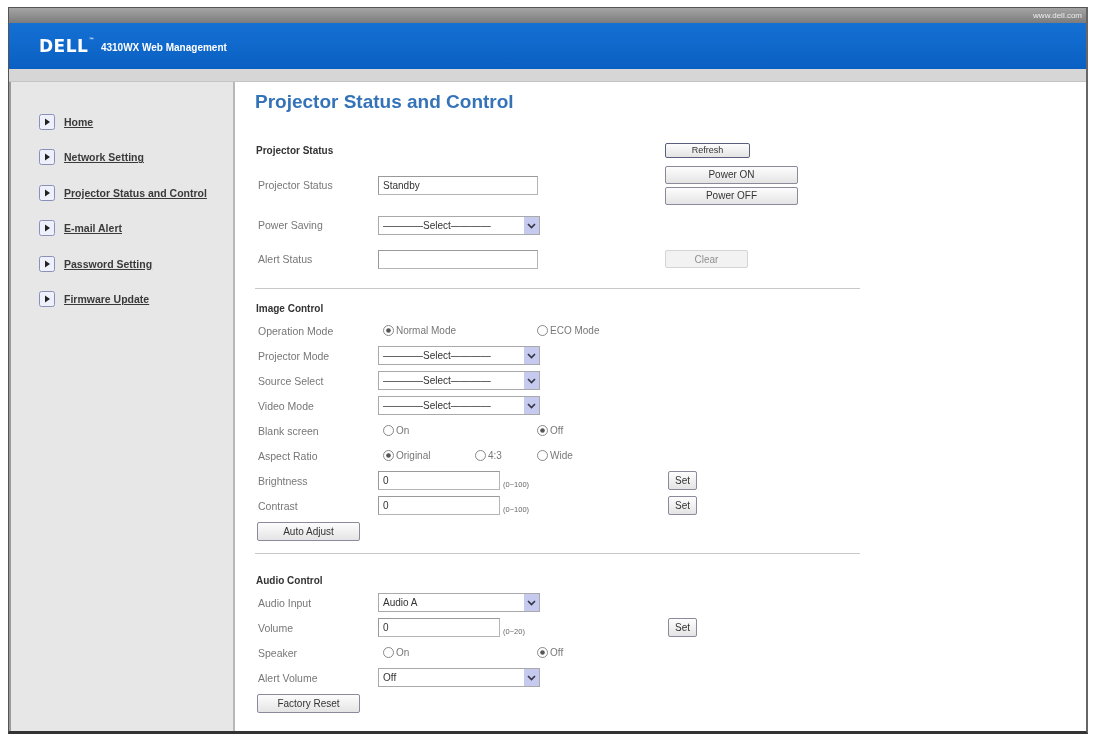 The height and width of the screenshot is (737, 1096). What do you see at coordinates (288, 677) in the screenshot?
I see `field-label: Alert Volume` at bounding box center [288, 677].